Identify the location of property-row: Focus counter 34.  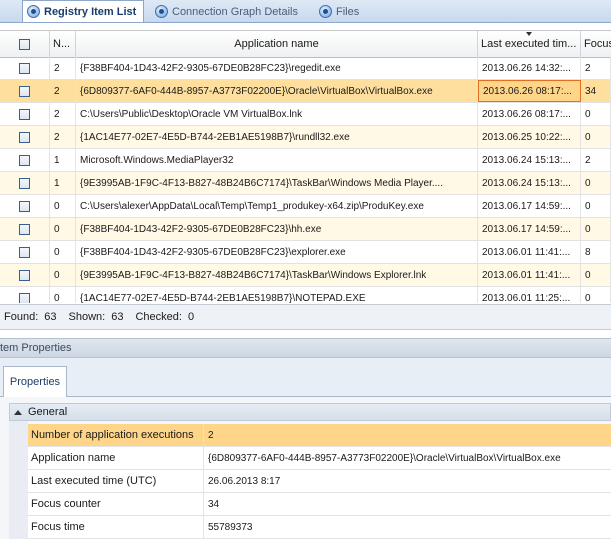
(319, 504).